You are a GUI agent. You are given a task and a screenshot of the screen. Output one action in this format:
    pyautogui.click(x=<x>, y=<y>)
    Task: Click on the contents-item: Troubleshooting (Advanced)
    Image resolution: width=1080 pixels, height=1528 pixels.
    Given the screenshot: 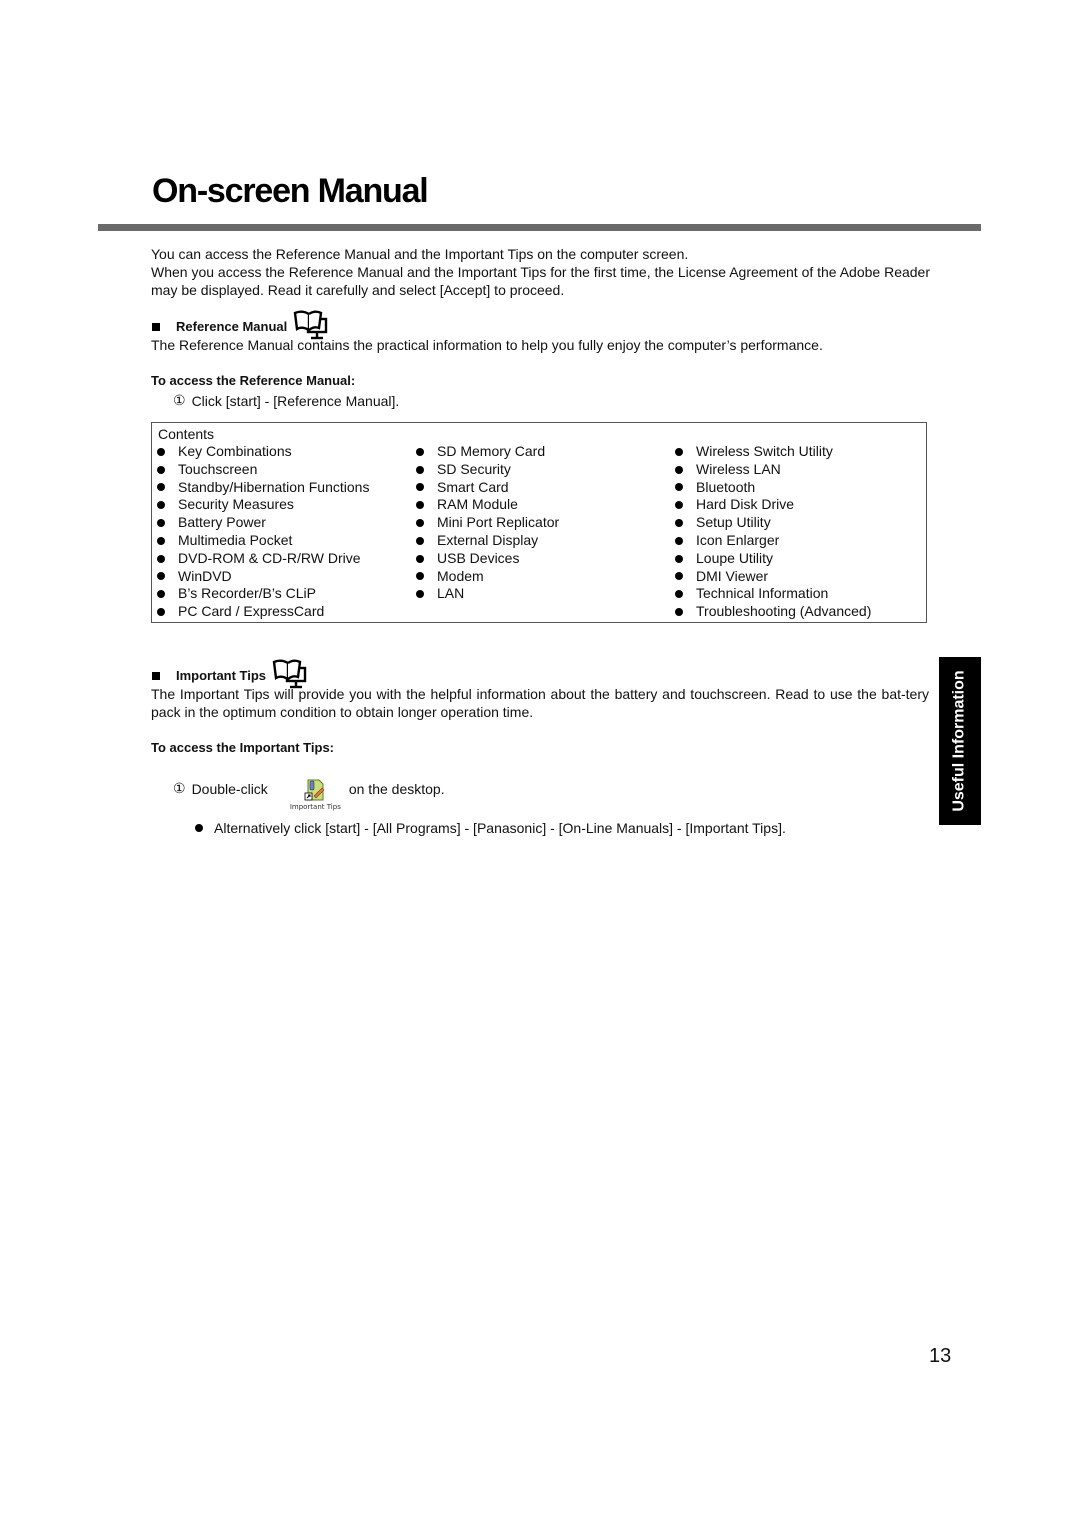 What is the action you would take?
    pyautogui.click(x=773, y=612)
    